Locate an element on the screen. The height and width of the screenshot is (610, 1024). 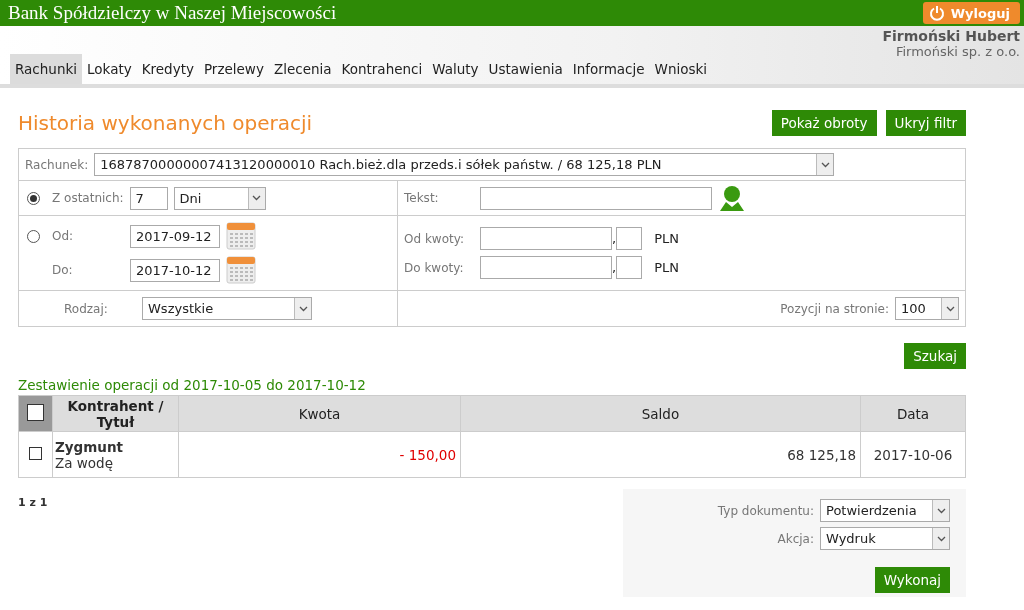
nav-tab: Ustawienia is located at coordinates (525, 69).